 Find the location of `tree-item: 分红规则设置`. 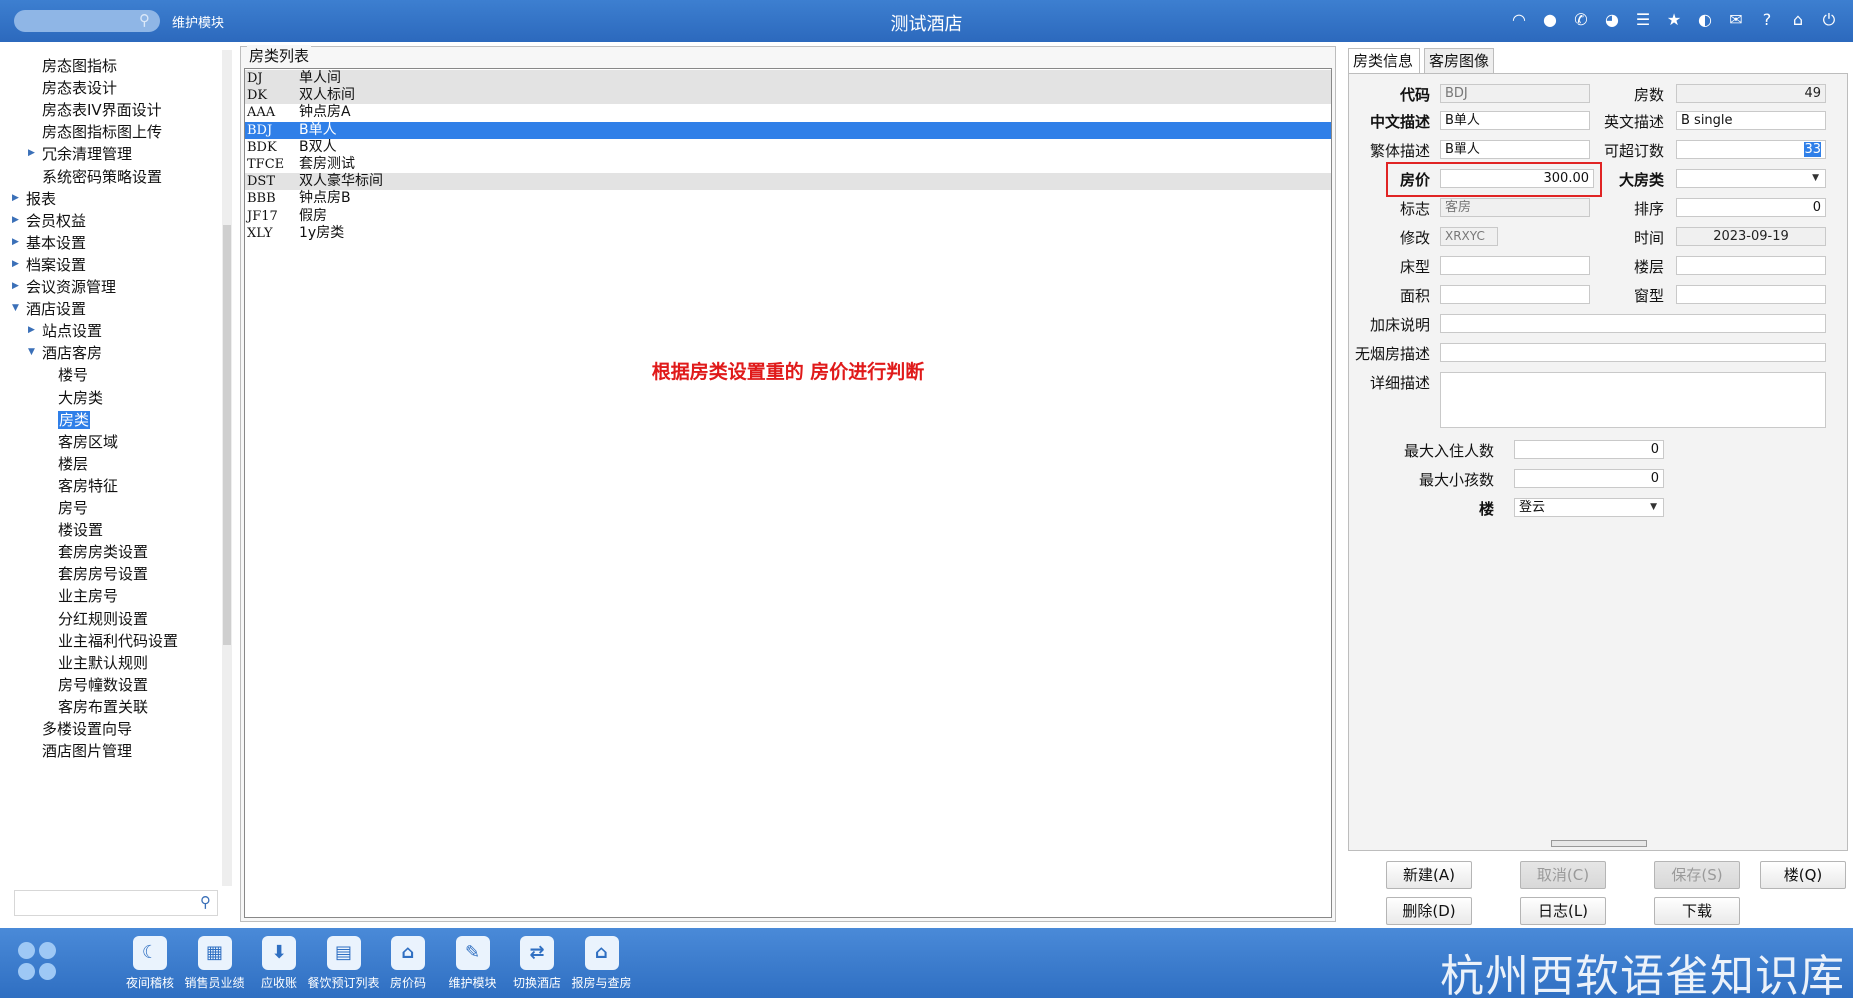

tree-item: 分红规则设置 is located at coordinates (103, 619).